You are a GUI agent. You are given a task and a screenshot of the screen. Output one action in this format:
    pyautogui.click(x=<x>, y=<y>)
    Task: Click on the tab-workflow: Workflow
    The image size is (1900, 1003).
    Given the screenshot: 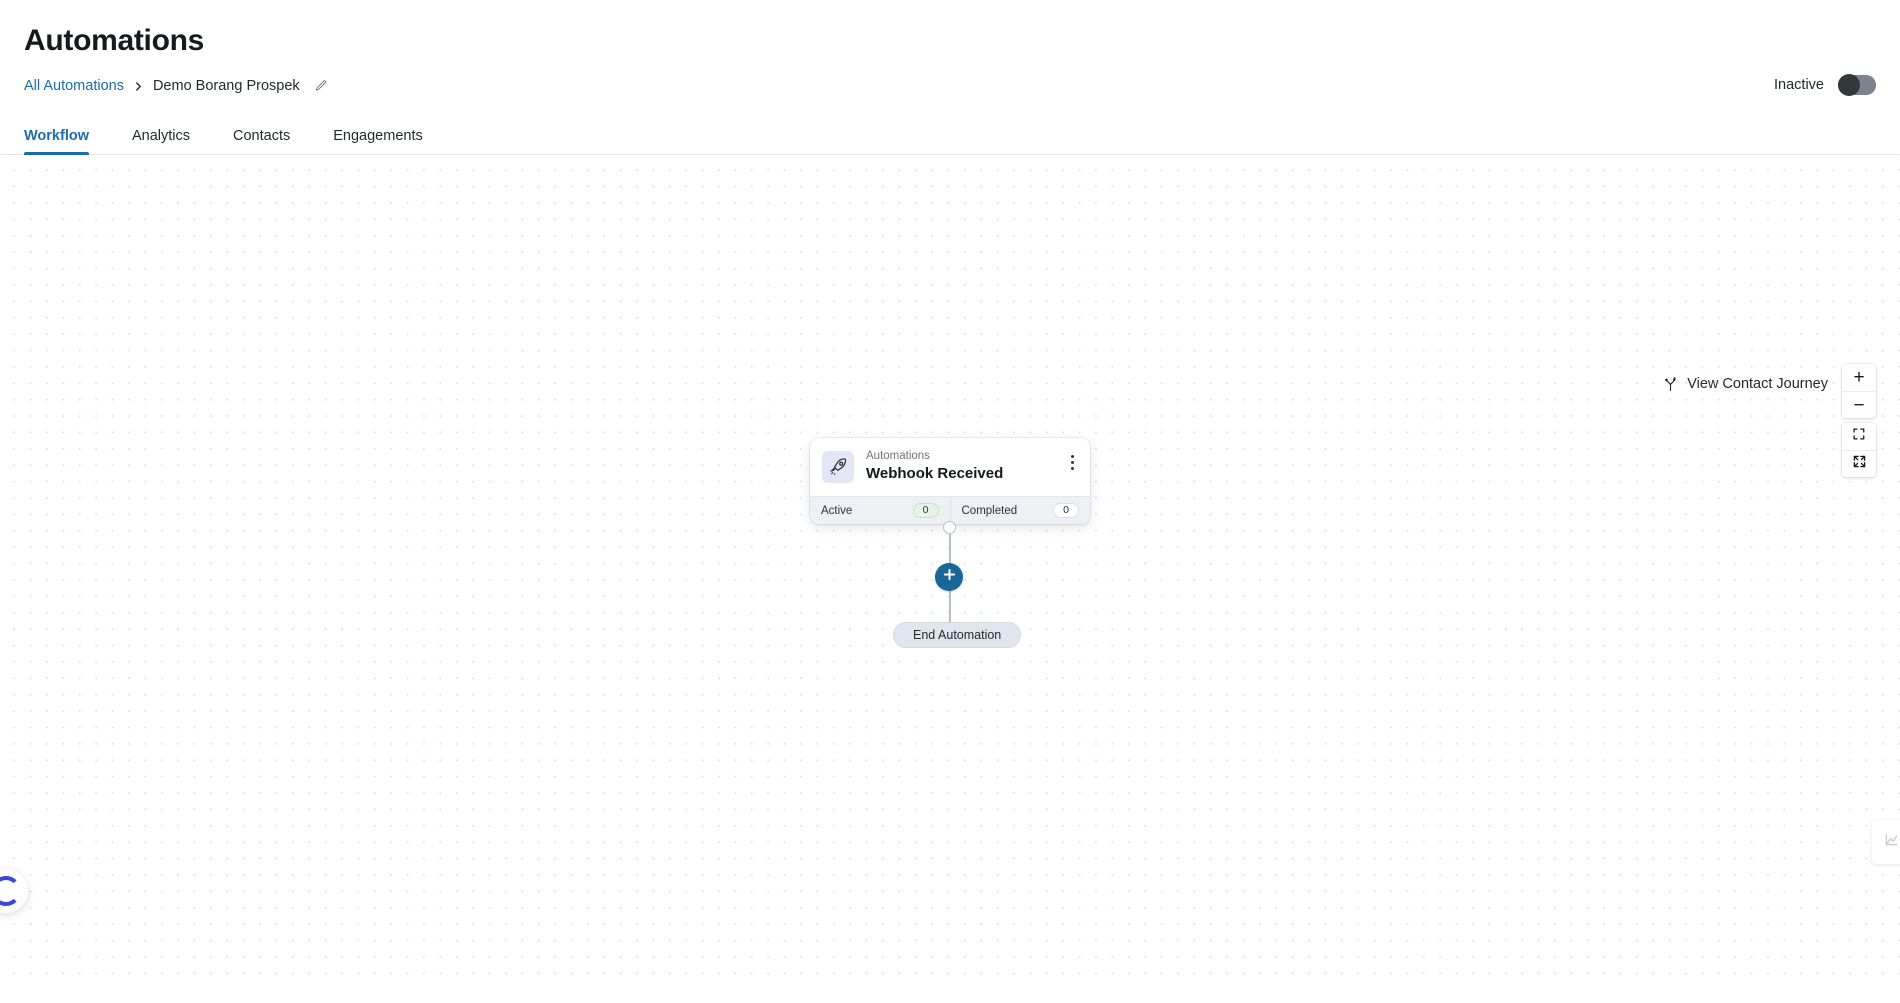 What is the action you would take?
    pyautogui.click(x=67, y=141)
    